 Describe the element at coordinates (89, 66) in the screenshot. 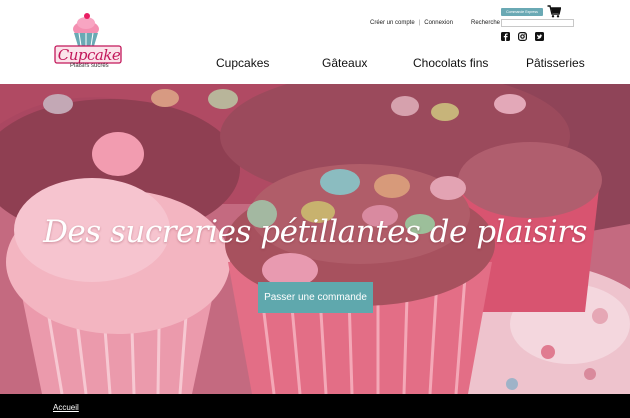

I see `brand-tagline: Plaisirs sucrés` at that location.